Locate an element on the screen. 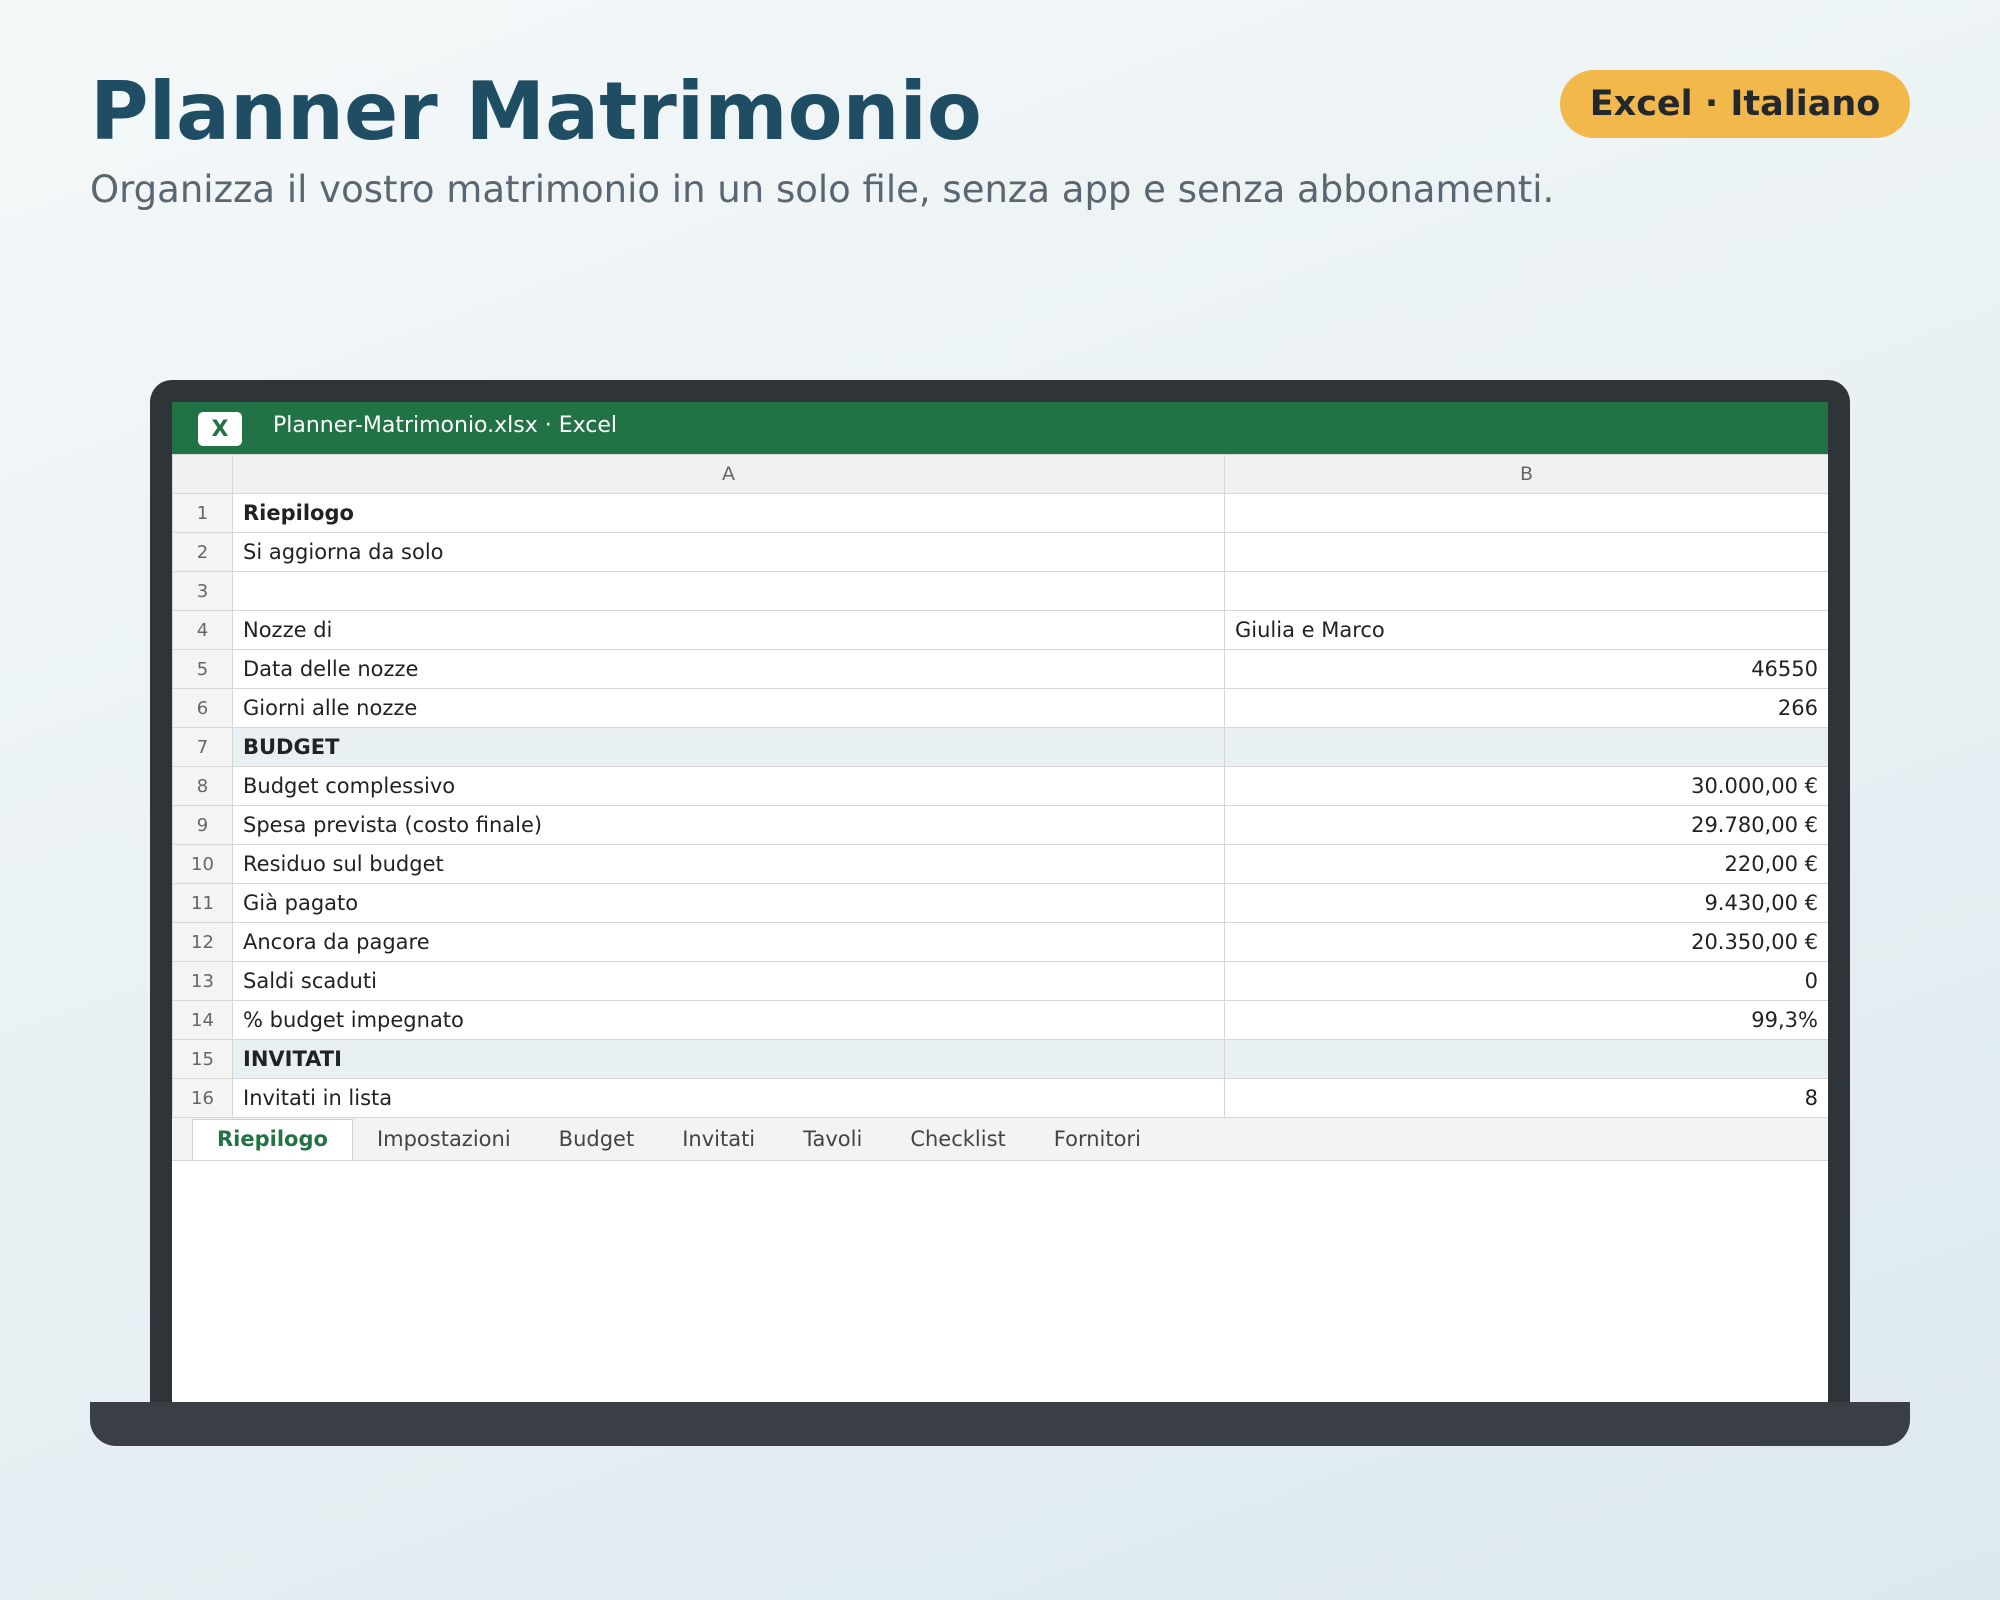 The width and height of the screenshot is (2000, 1600). table-row: 4 Nozze di Giulia e Marco is located at coordinates (1000, 630).